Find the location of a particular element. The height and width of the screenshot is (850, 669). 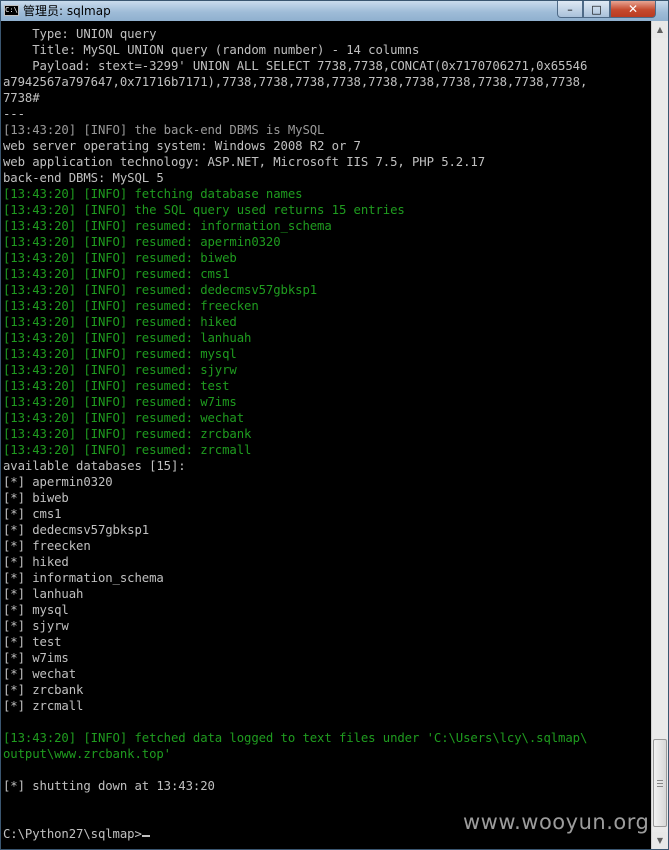

console-line: [13:43:20] [INFO] resumed: mysql is located at coordinates (120, 354).